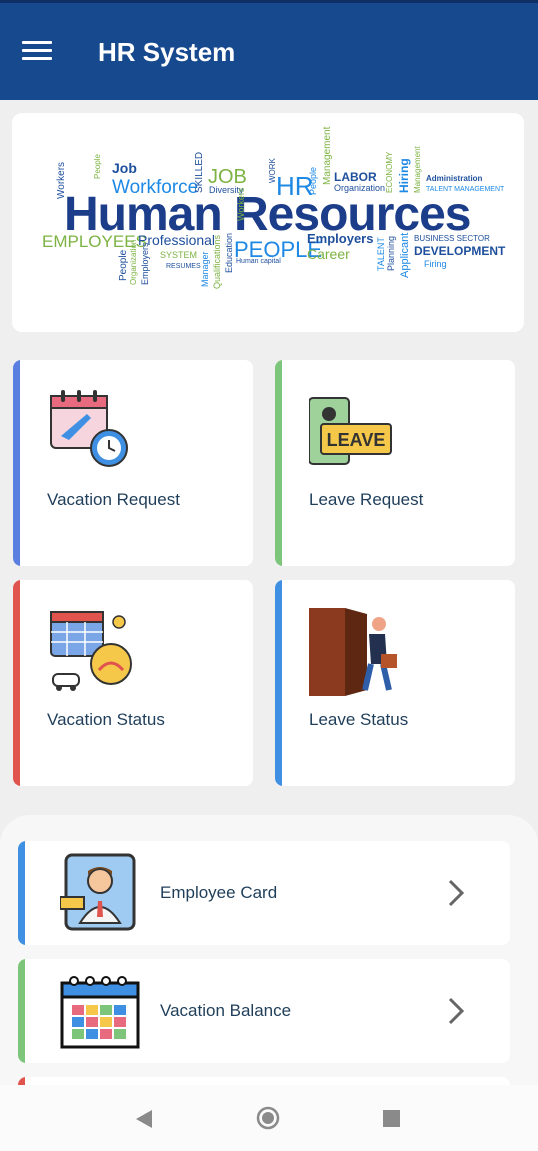 This screenshot has height=1151, width=538. What do you see at coordinates (178, 255) in the screenshot?
I see `word: SYSTEM` at bounding box center [178, 255].